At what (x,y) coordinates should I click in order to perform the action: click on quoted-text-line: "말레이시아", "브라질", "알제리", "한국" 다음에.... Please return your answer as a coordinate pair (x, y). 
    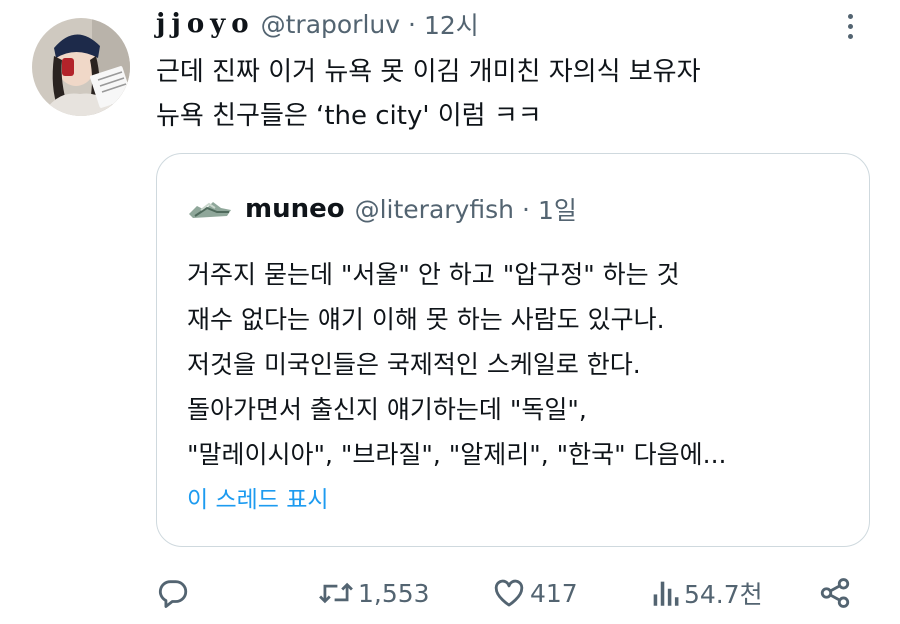
    Looking at the image, I should click on (457, 454).